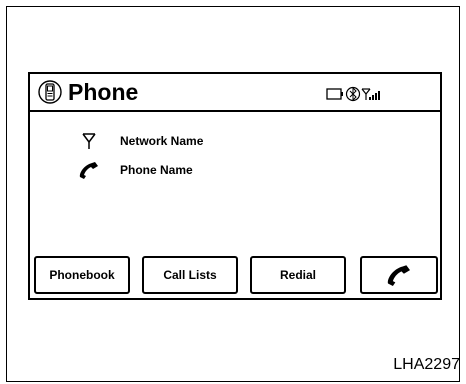  I want to click on bluetooth-icon, so click(353, 94).